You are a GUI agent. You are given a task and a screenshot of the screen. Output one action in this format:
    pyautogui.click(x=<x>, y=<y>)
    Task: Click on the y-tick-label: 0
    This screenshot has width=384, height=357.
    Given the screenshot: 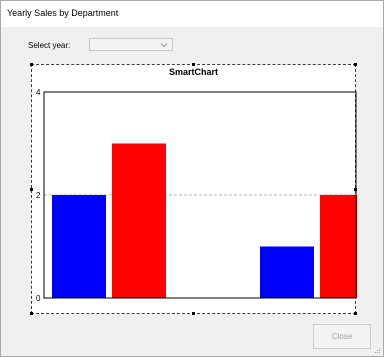 What is the action you would take?
    pyautogui.click(x=38, y=298)
    